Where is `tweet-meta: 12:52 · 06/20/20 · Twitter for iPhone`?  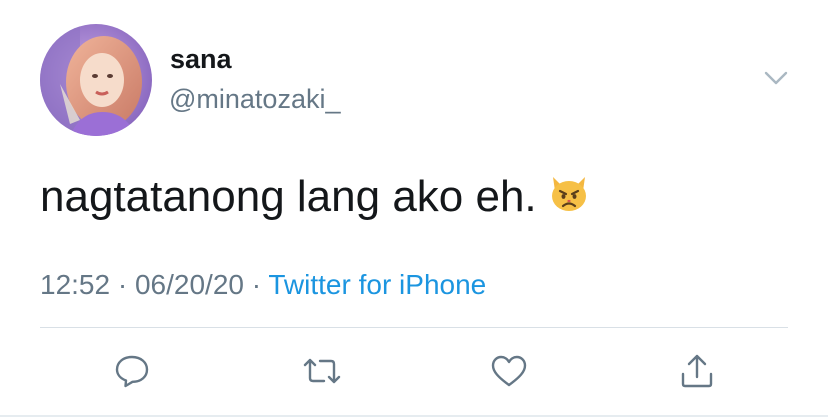
tweet-meta: 12:52 · 06/20/20 · Twitter for iPhone is located at coordinates (263, 285).